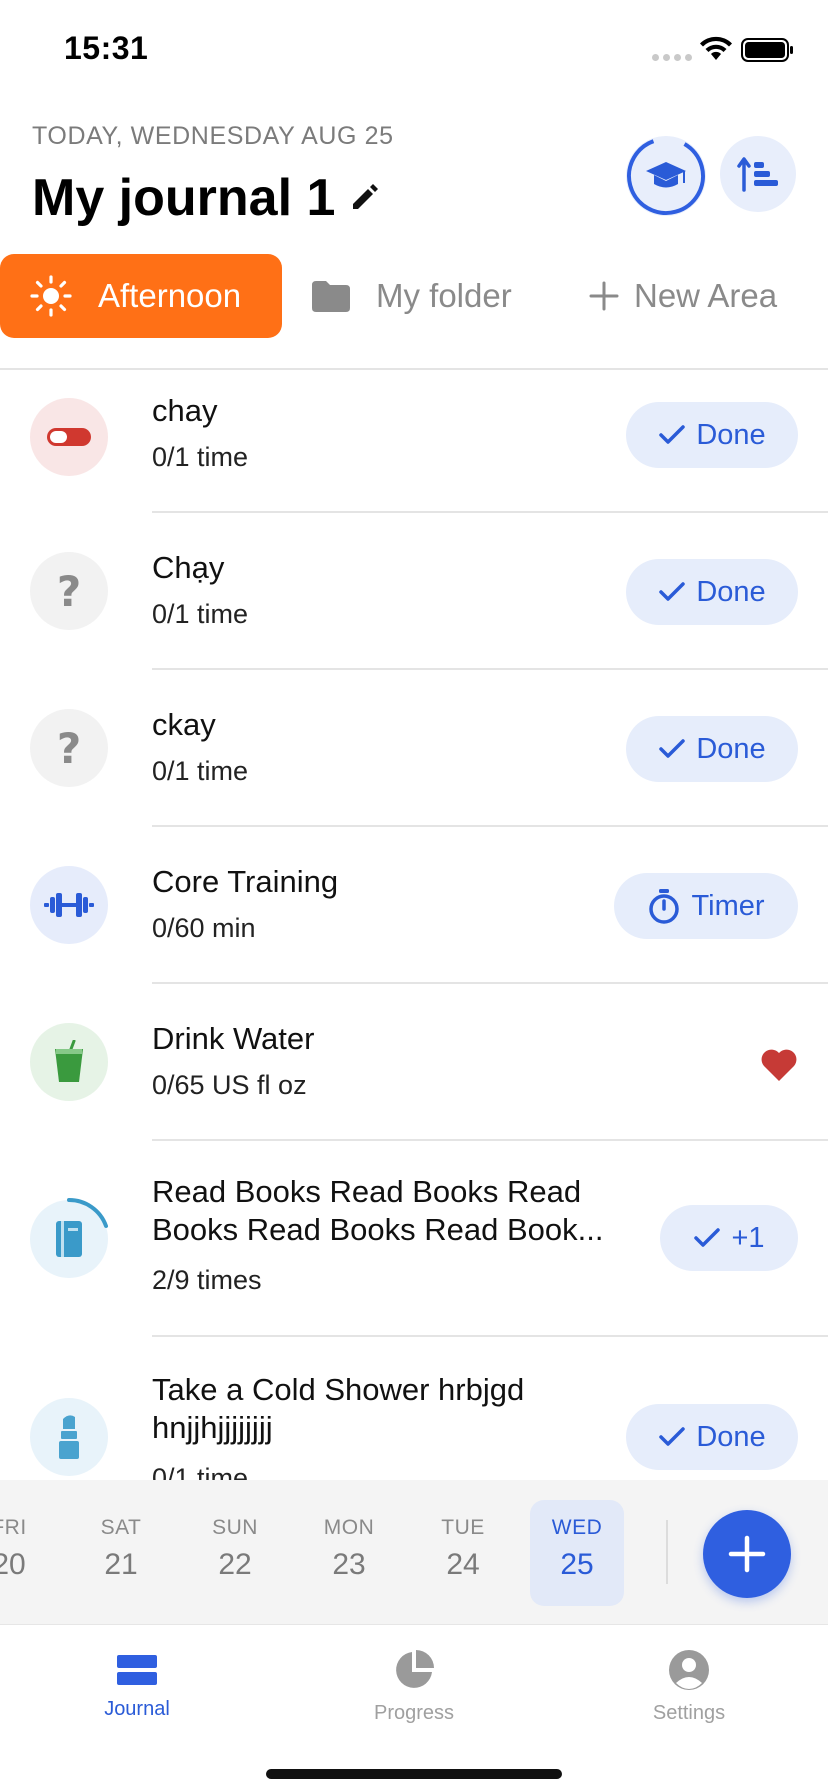 Image resolution: width=828 pixels, height=1792 pixels. Describe the element at coordinates (13, 1527) in the screenshot. I see `day-weekday: FRI` at that location.